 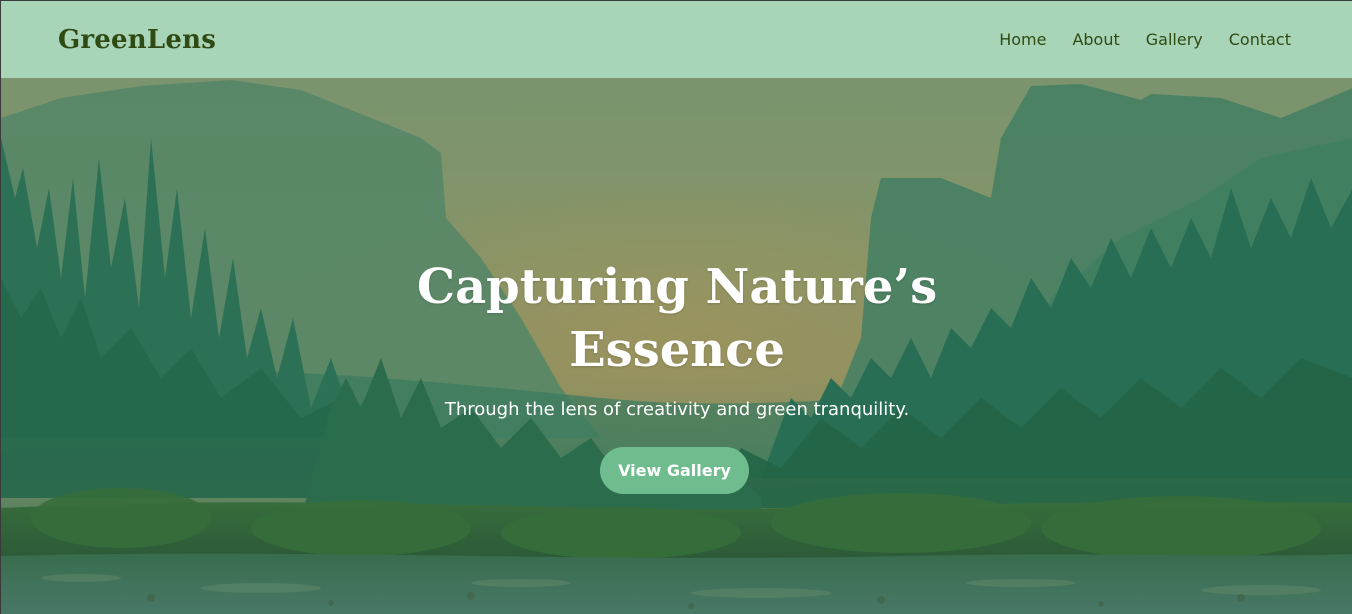 What do you see at coordinates (677, 318) in the screenshot?
I see `hero-title: Capturing Nature’s Essence` at bounding box center [677, 318].